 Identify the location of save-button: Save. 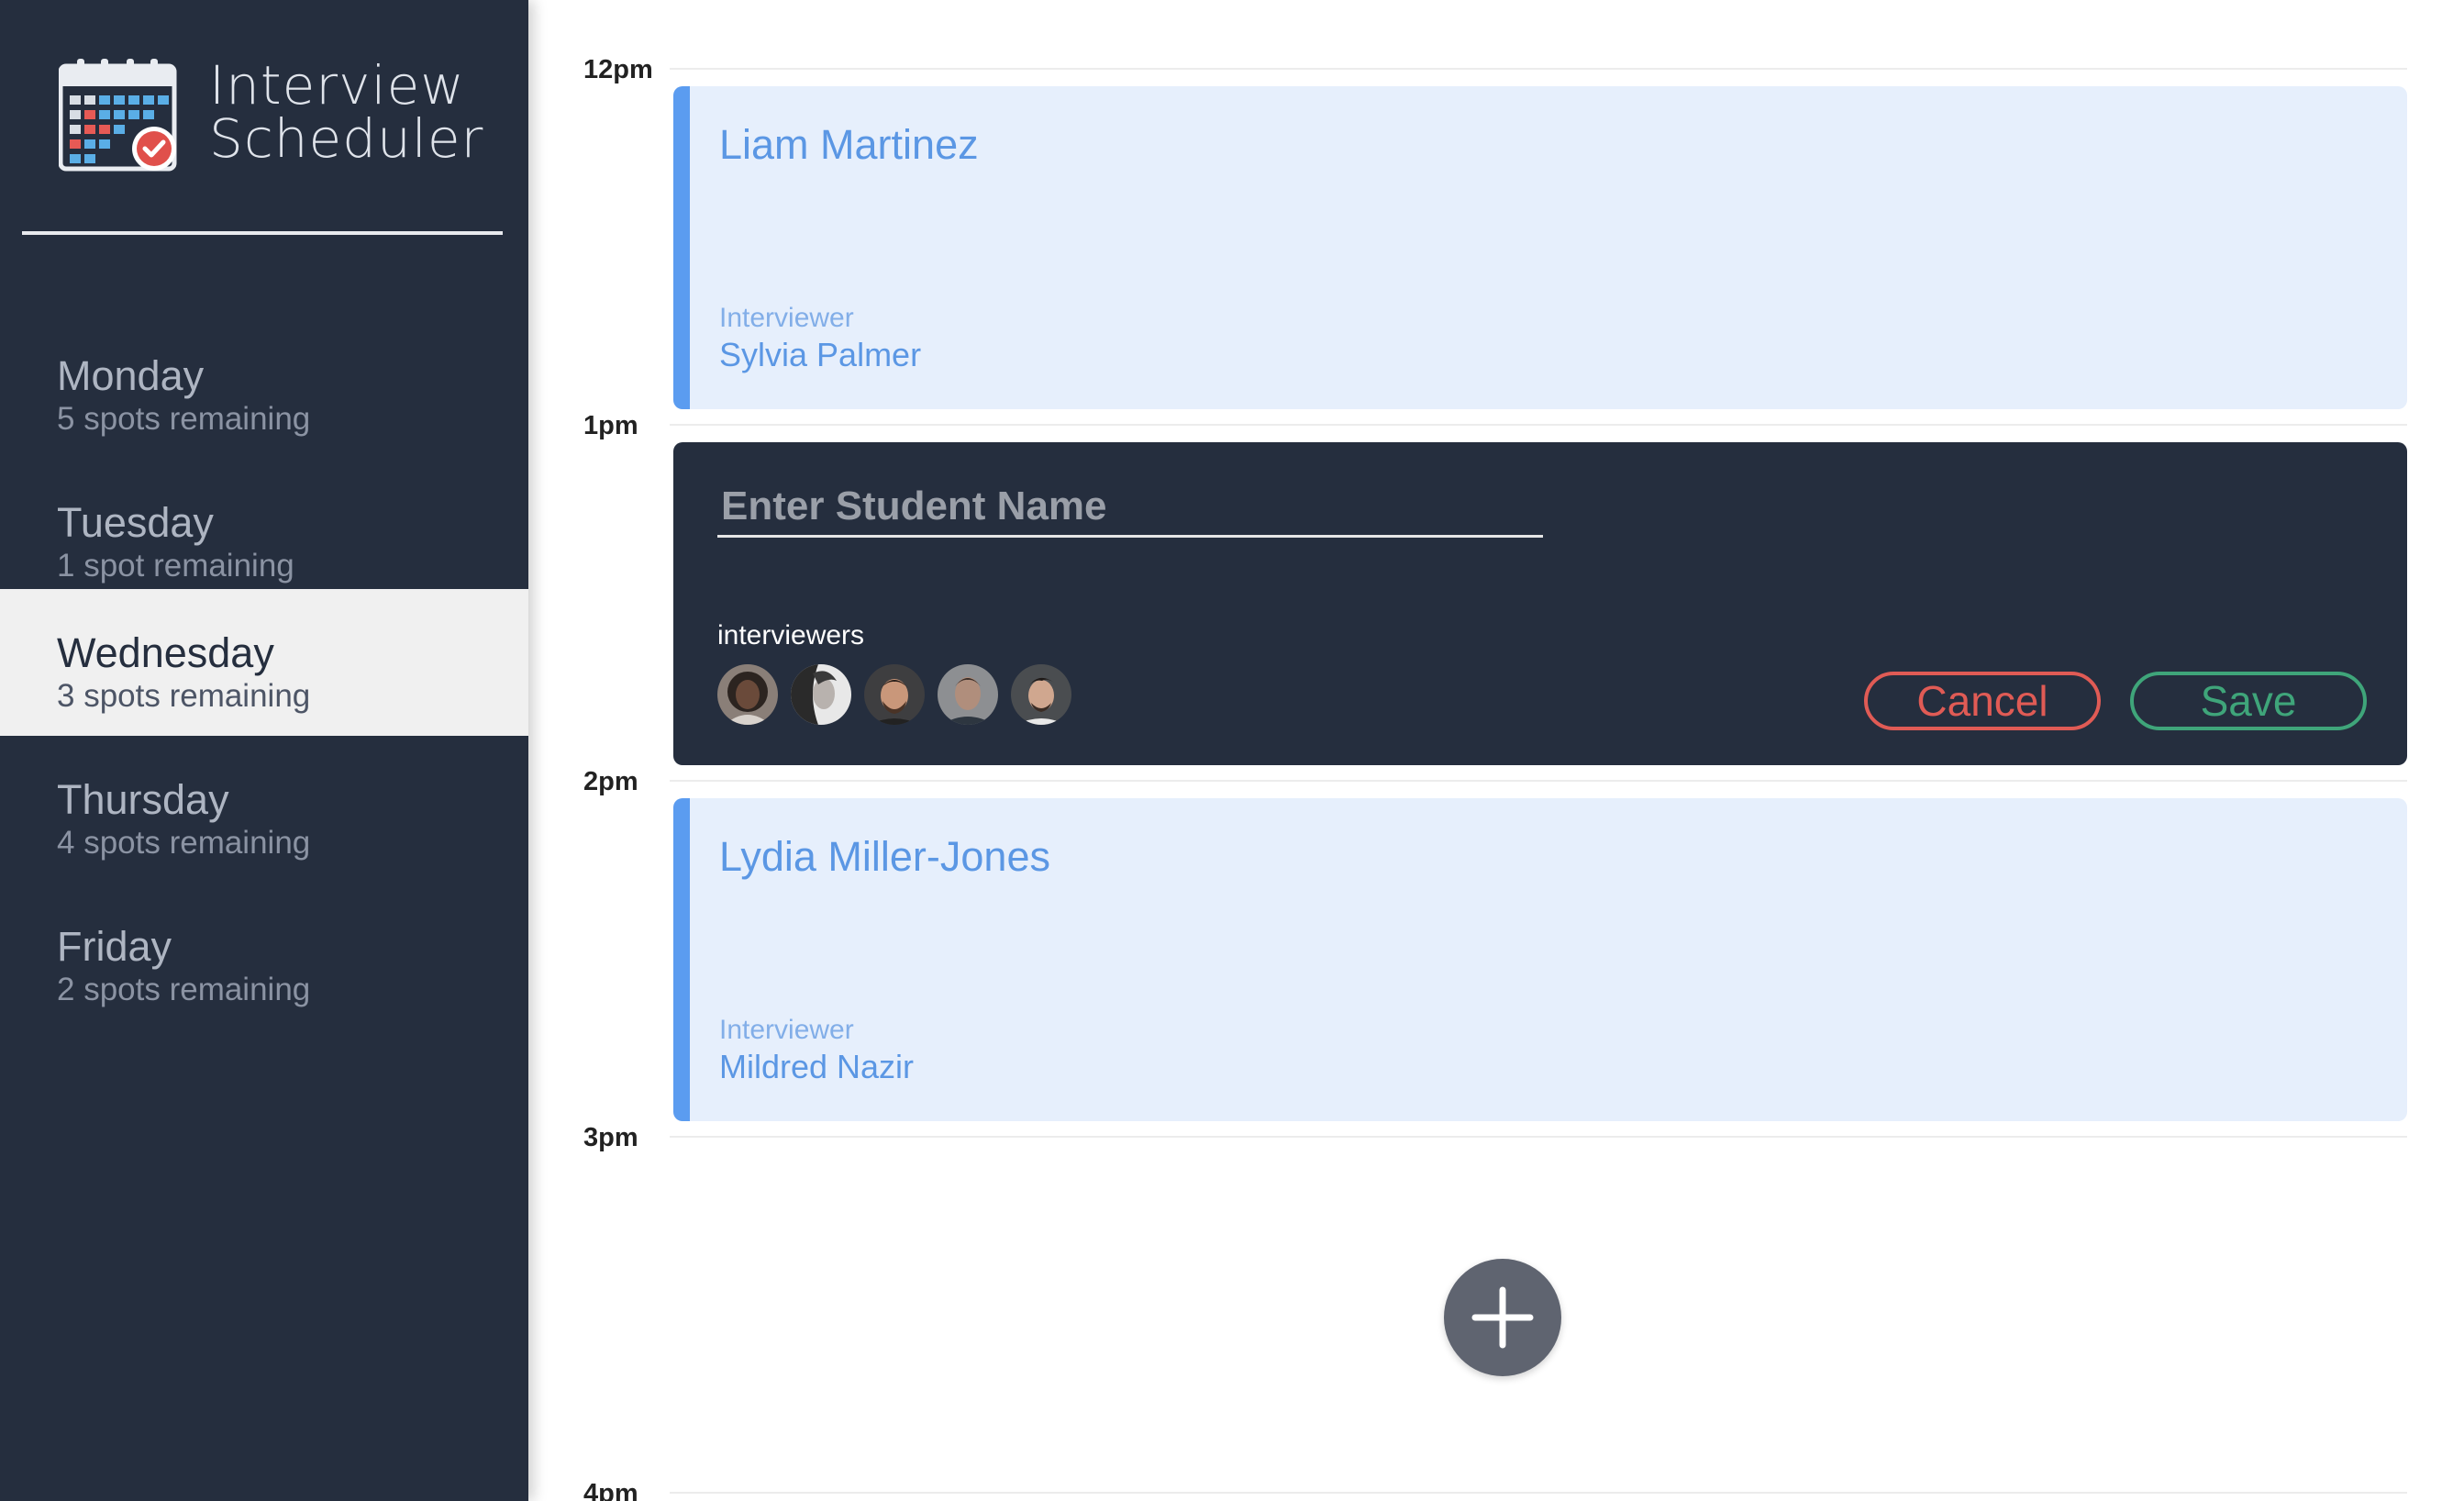
(2248, 701).